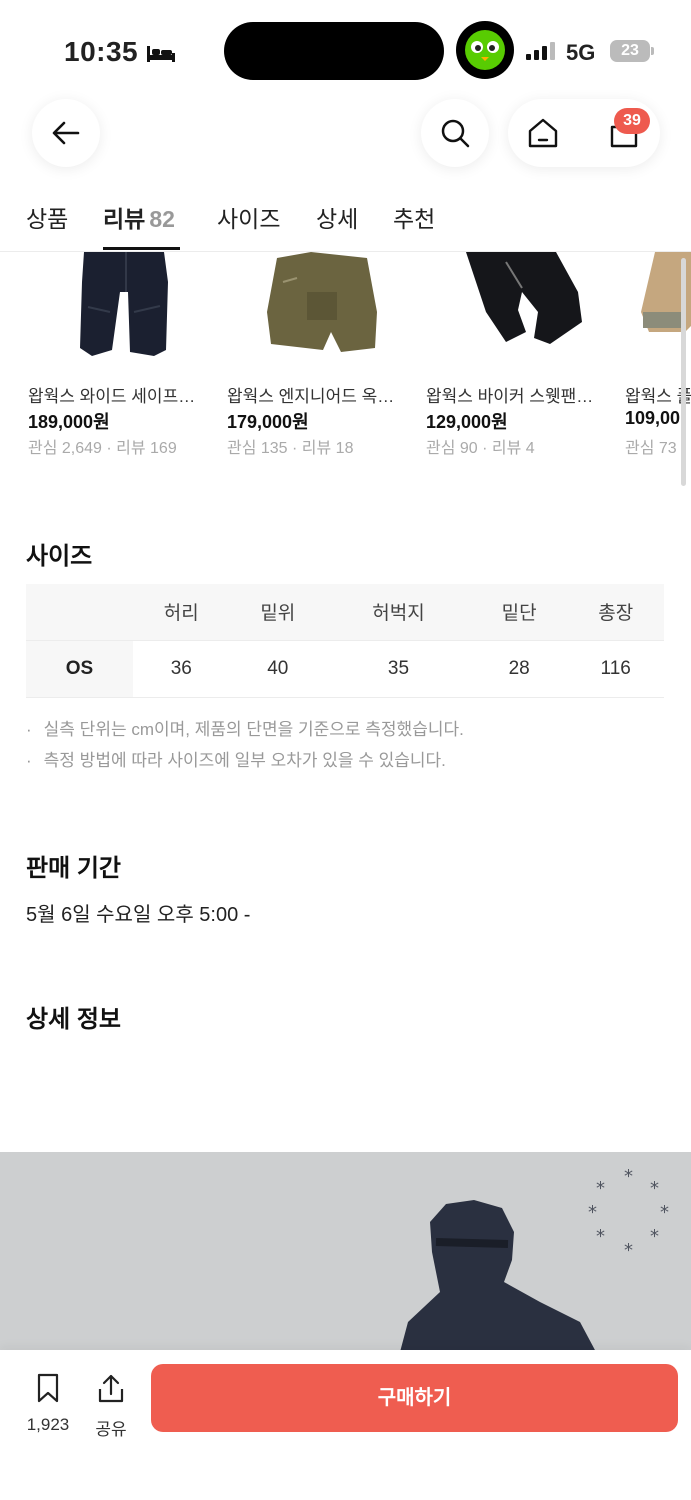 The image size is (691, 1500). I want to click on size-column-header: 허벅지, so click(398, 612).